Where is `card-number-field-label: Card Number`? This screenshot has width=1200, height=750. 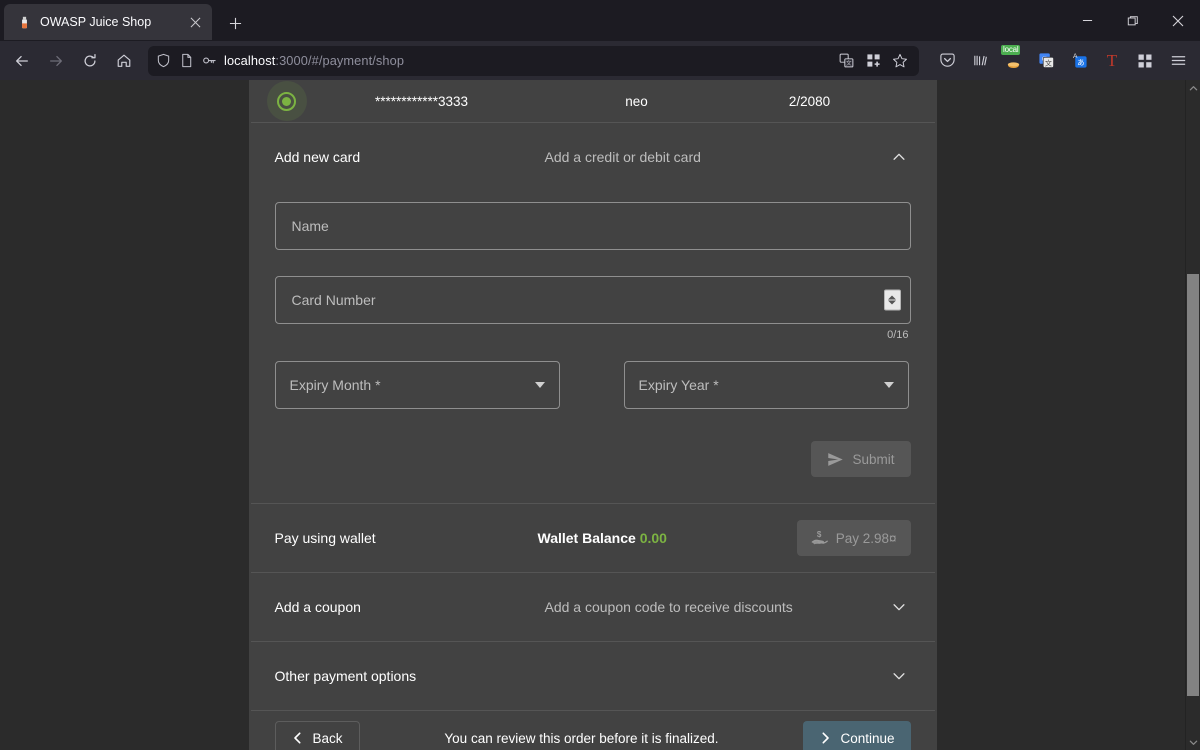
card-number-field-label: Card Number is located at coordinates (333, 300).